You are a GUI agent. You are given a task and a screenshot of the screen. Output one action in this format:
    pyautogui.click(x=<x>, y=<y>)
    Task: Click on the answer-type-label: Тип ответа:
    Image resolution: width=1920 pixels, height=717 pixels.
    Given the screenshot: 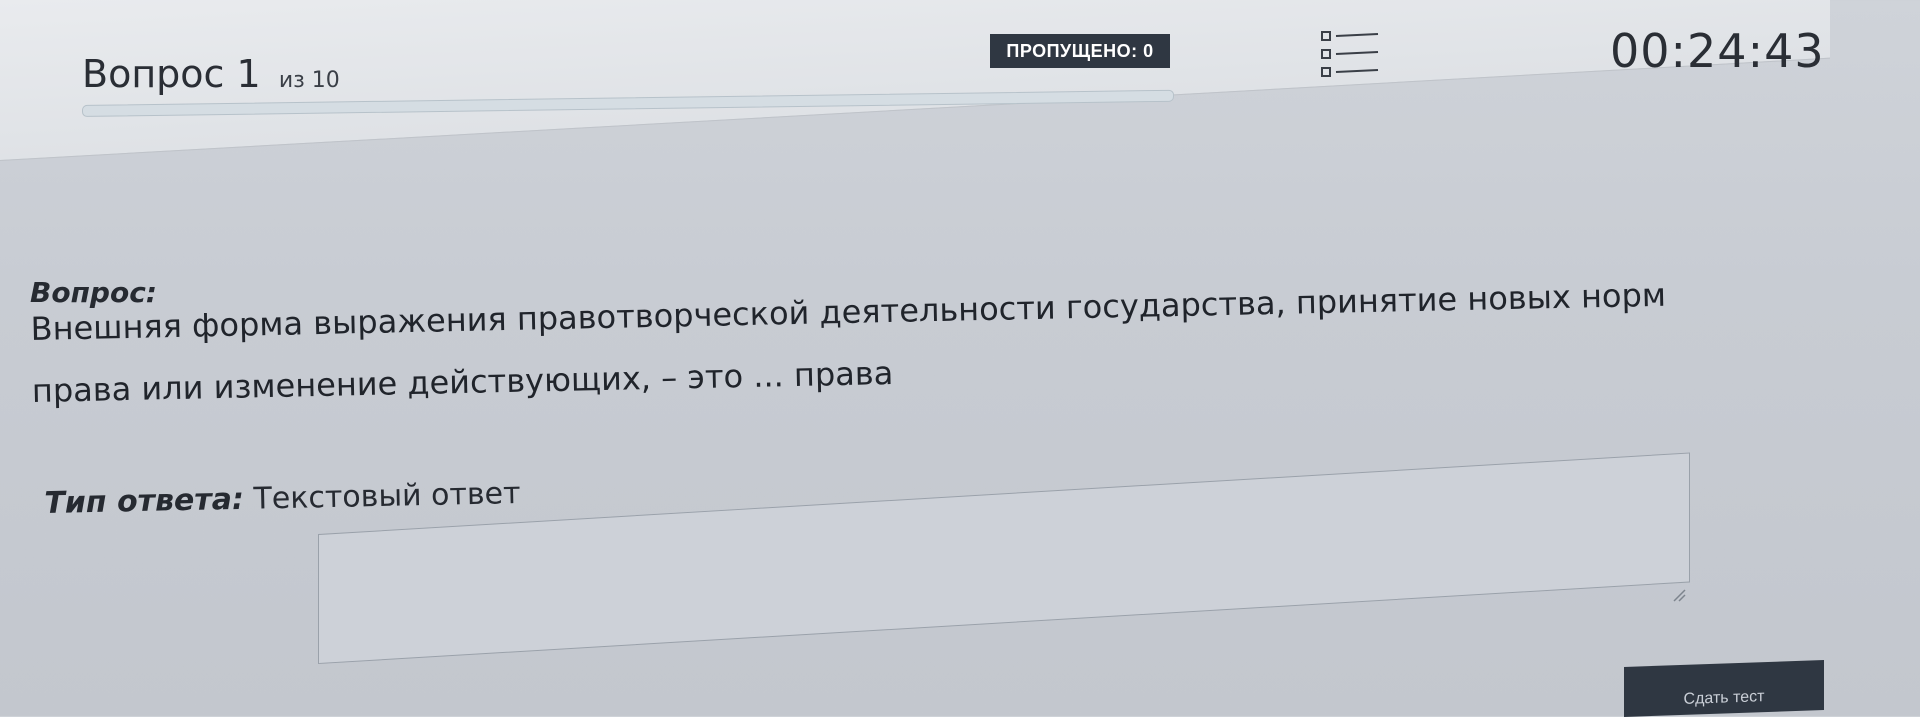 What is the action you would take?
    pyautogui.click(x=144, y=501)
    